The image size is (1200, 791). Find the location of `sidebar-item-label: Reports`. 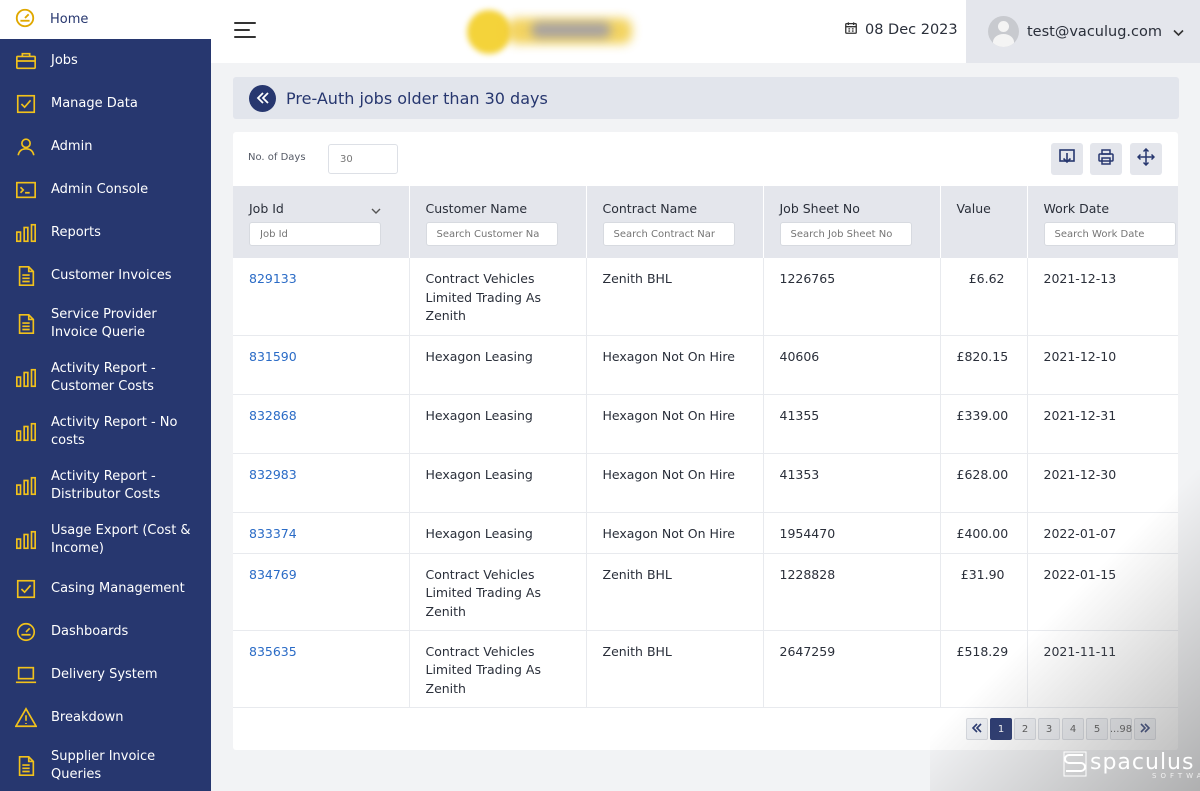

sidebar-item-label: Reports is located at coordinates (76, 232).